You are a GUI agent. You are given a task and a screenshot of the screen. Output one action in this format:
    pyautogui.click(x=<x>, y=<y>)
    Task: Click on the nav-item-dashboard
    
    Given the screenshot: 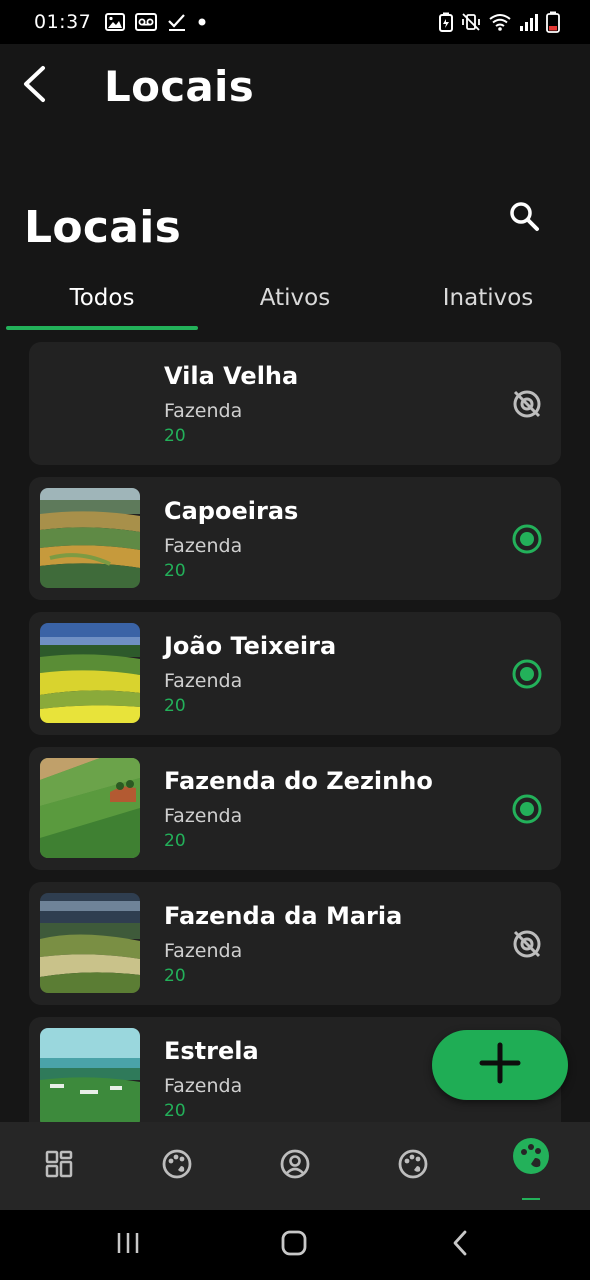 What is the action you would take?
    pyautogui.click(x=59, y=1166)
    